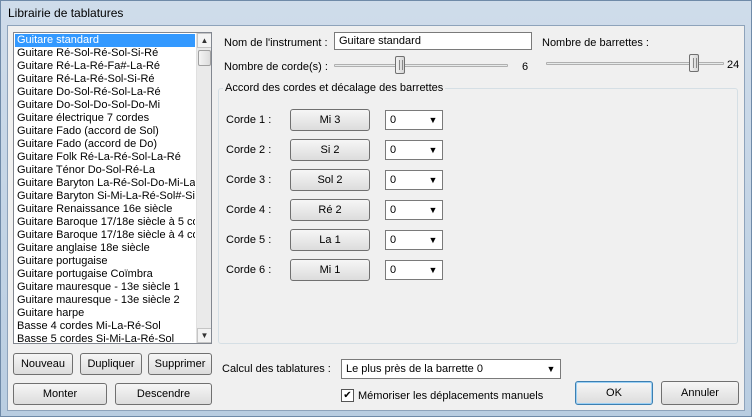 Image resolution: width=752 pixels, height=417 pixels. I want to click on string-note-button: Sol 2, so click(330, 180).